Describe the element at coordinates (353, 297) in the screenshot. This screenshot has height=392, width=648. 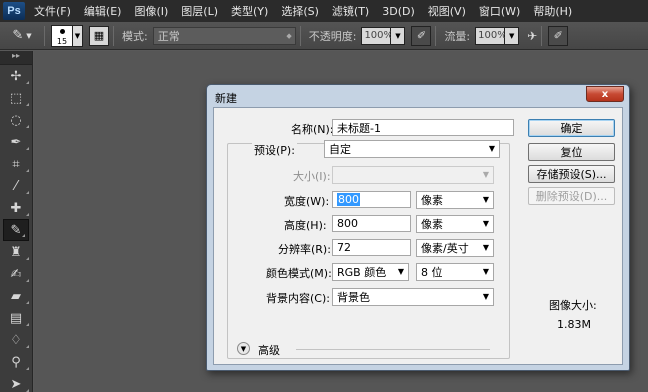
I see `background-value: 背景色` at that location.